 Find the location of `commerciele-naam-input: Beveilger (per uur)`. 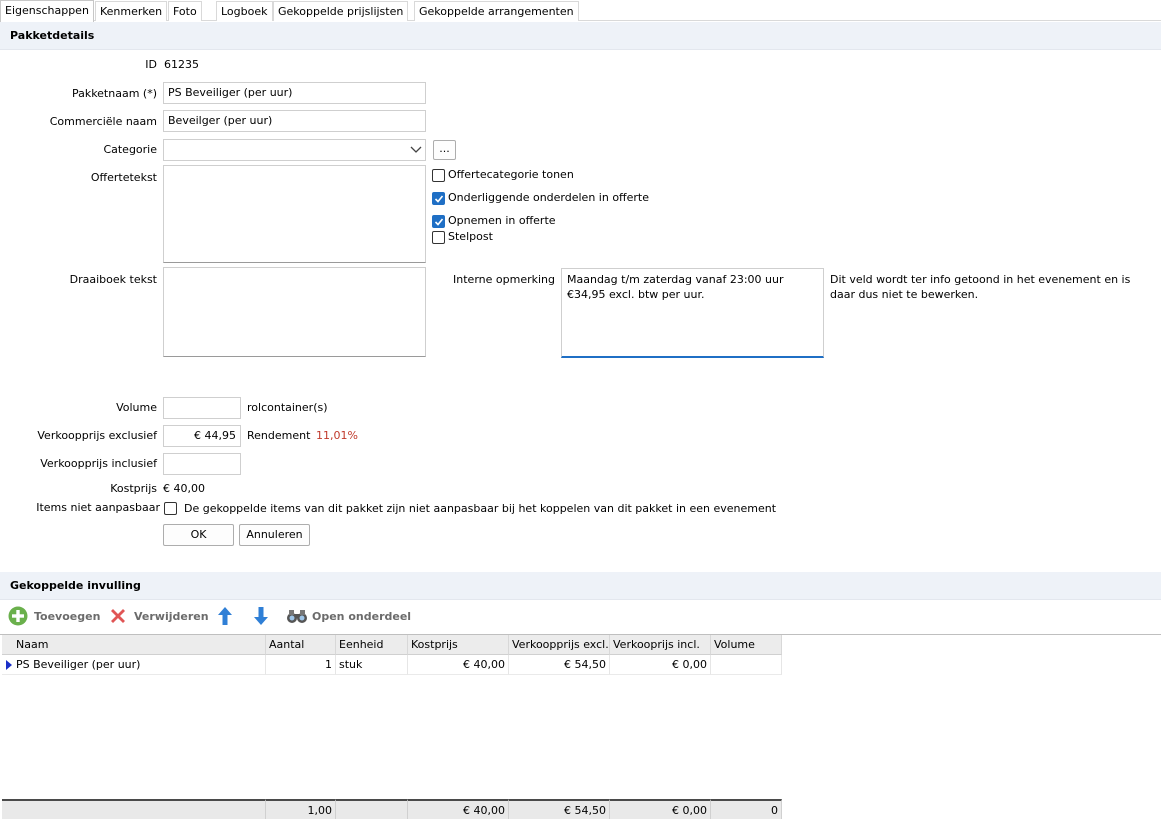

commerciele-naam-input: Beveilger (per uur) is located at coordinates (294, 121).